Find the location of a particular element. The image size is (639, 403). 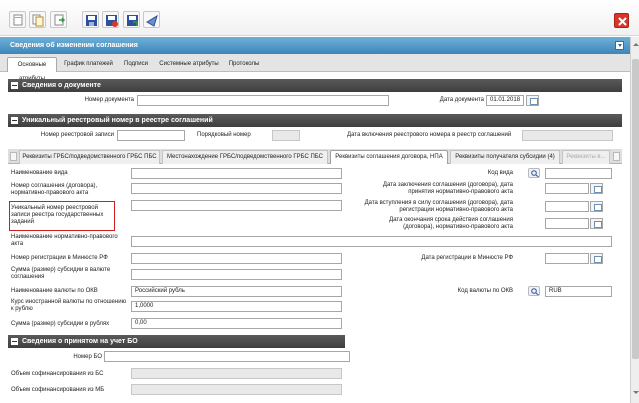

currency-code-label: Код валюты по ОКВ is located at coordinates (485, 291).